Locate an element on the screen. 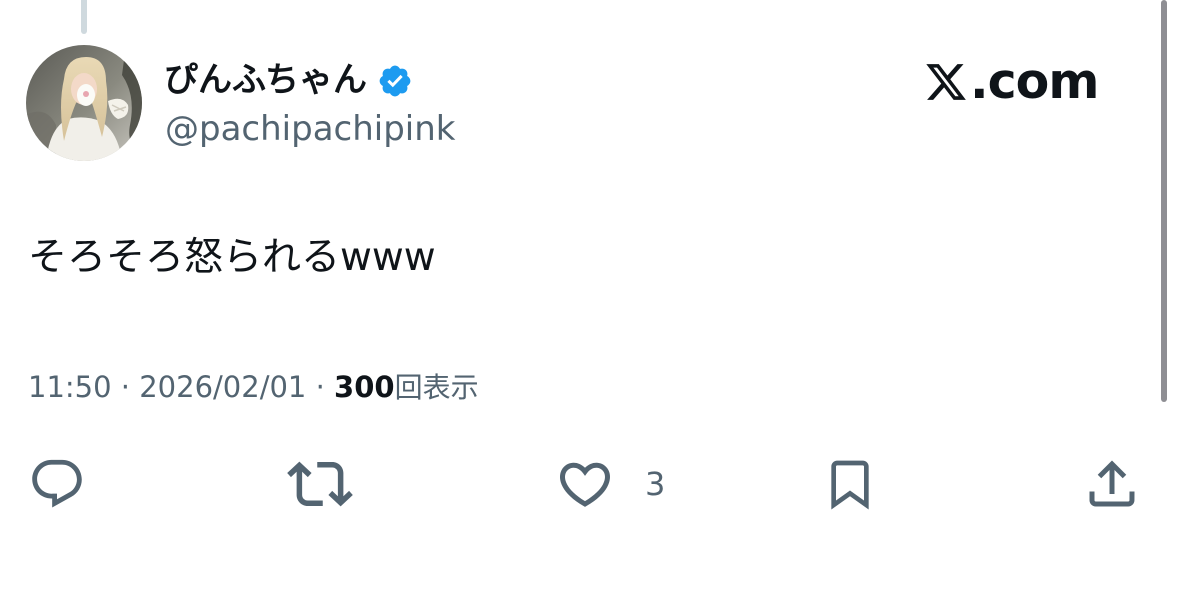 The width and height of the screenshot is (1178, 605). display-name: ぴんふちゃん is located at coordinates (265, 80).